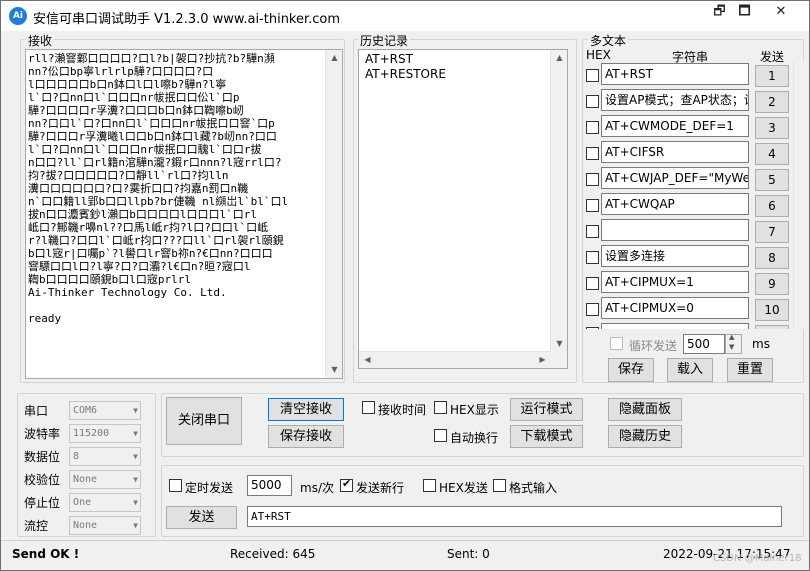  I want to click on download-mode-button: 下载模式, so click(546, 436).